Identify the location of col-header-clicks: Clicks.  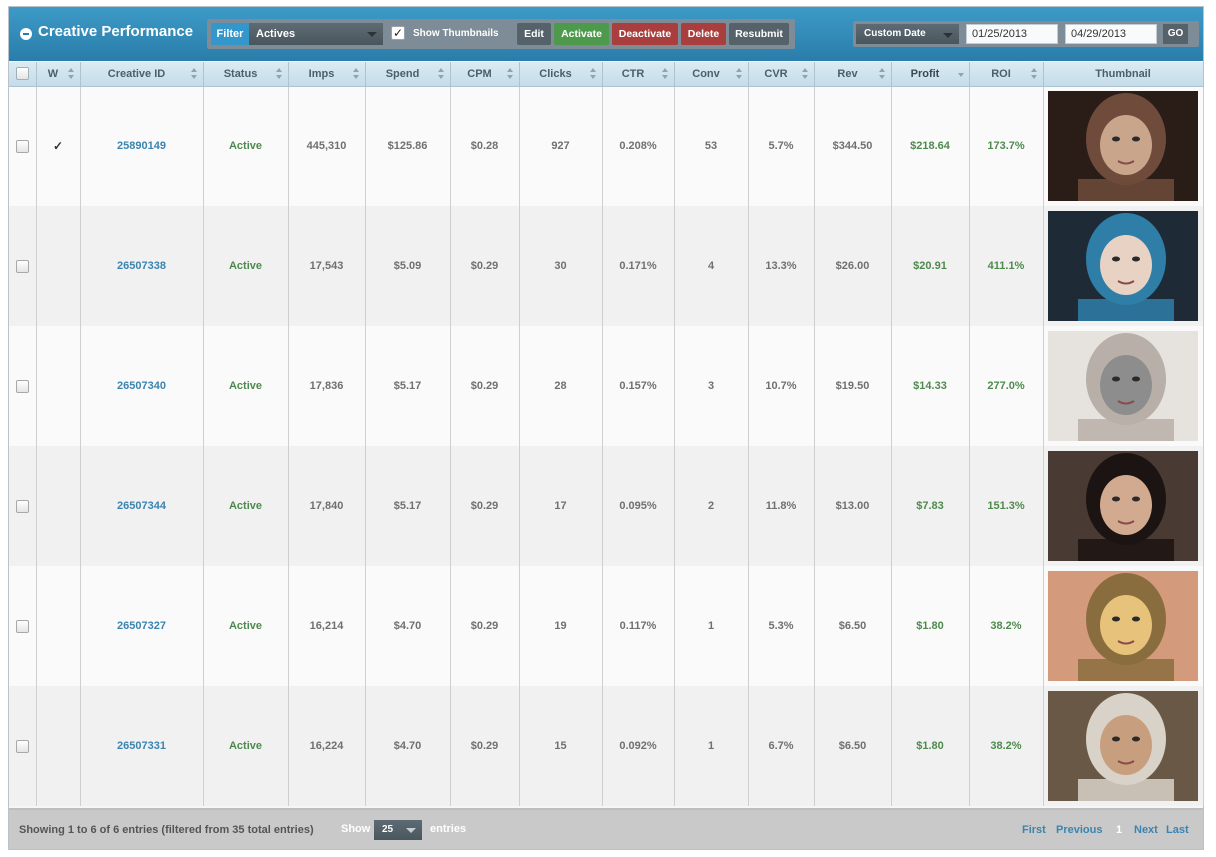
(561, 74).